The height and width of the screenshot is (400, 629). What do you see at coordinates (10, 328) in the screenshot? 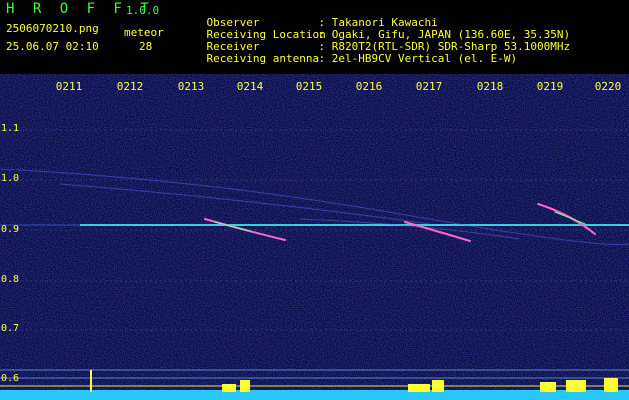
I see `y-tick-label: 0.7` at bounding box center [10, 328].